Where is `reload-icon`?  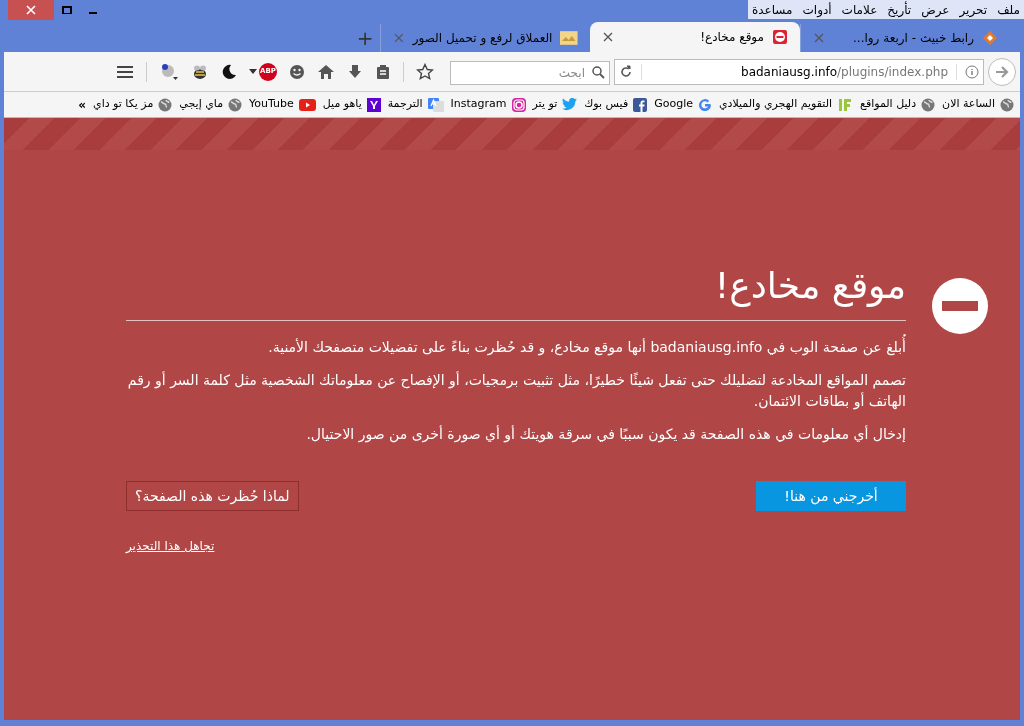
reload-icon is located at coordinates (626, 71).